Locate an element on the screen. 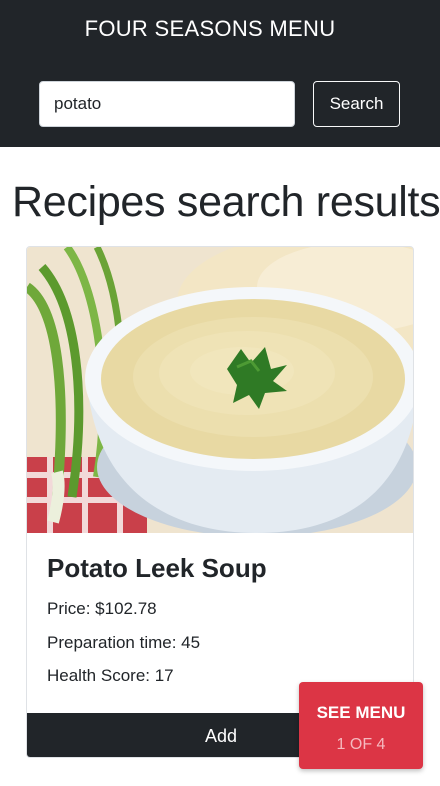 The height and width of the screenshot is (786, 440). see-menu-button: SEE MENU 1 OF 4 is located at coordinates (361, 725).